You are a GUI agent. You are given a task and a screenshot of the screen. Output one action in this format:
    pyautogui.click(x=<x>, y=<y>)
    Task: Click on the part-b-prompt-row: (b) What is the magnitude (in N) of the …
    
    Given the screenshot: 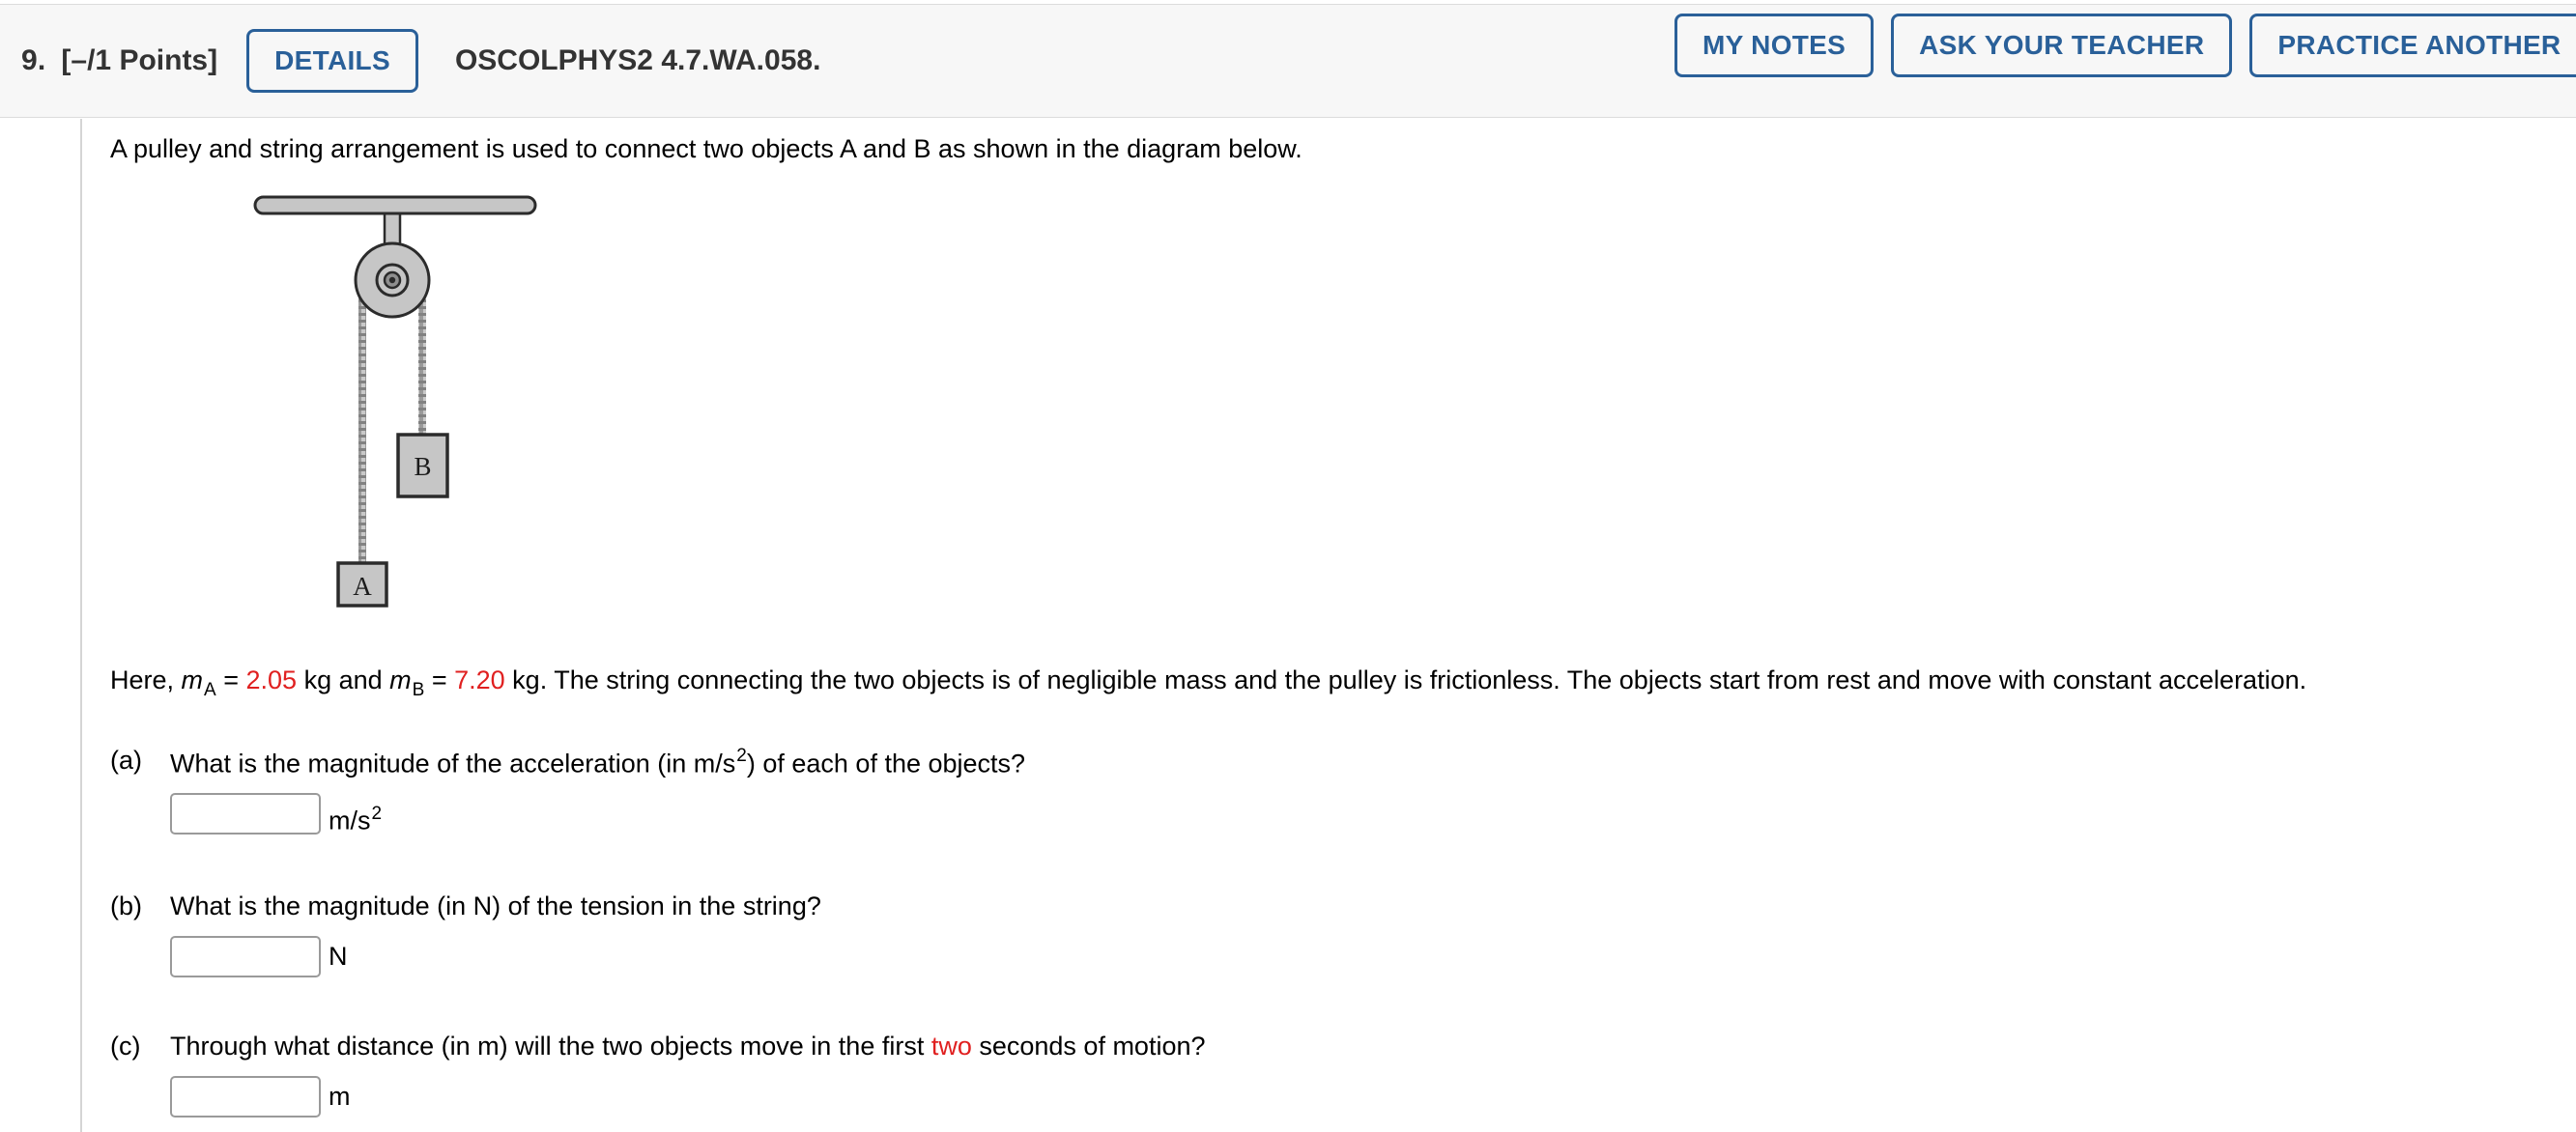 What is the action you would take?
    pyautogui.click(x=466, y=906)
    